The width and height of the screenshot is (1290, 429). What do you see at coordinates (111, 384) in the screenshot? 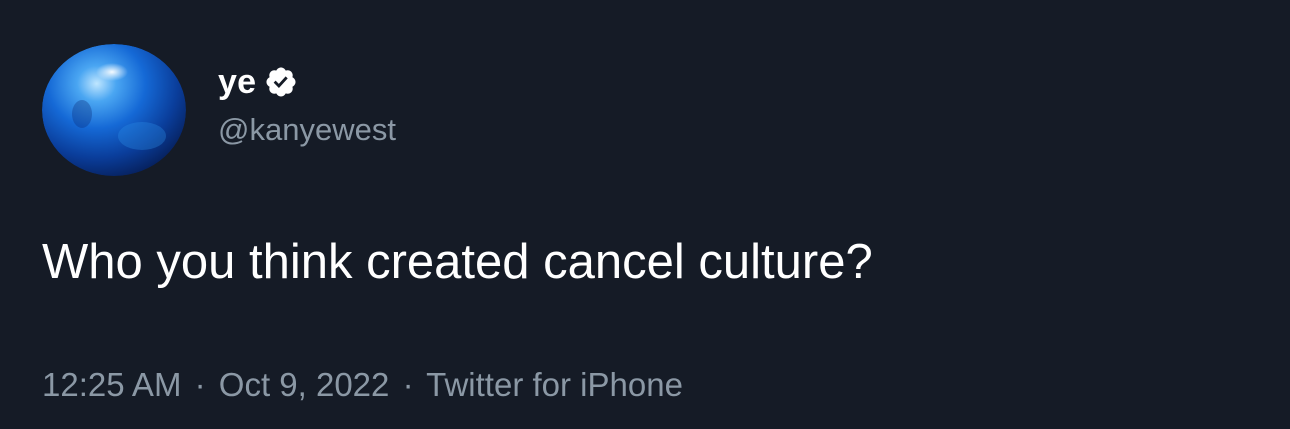
I see `tweet-time: 12:25 AM` at bounding box center [111, 384].